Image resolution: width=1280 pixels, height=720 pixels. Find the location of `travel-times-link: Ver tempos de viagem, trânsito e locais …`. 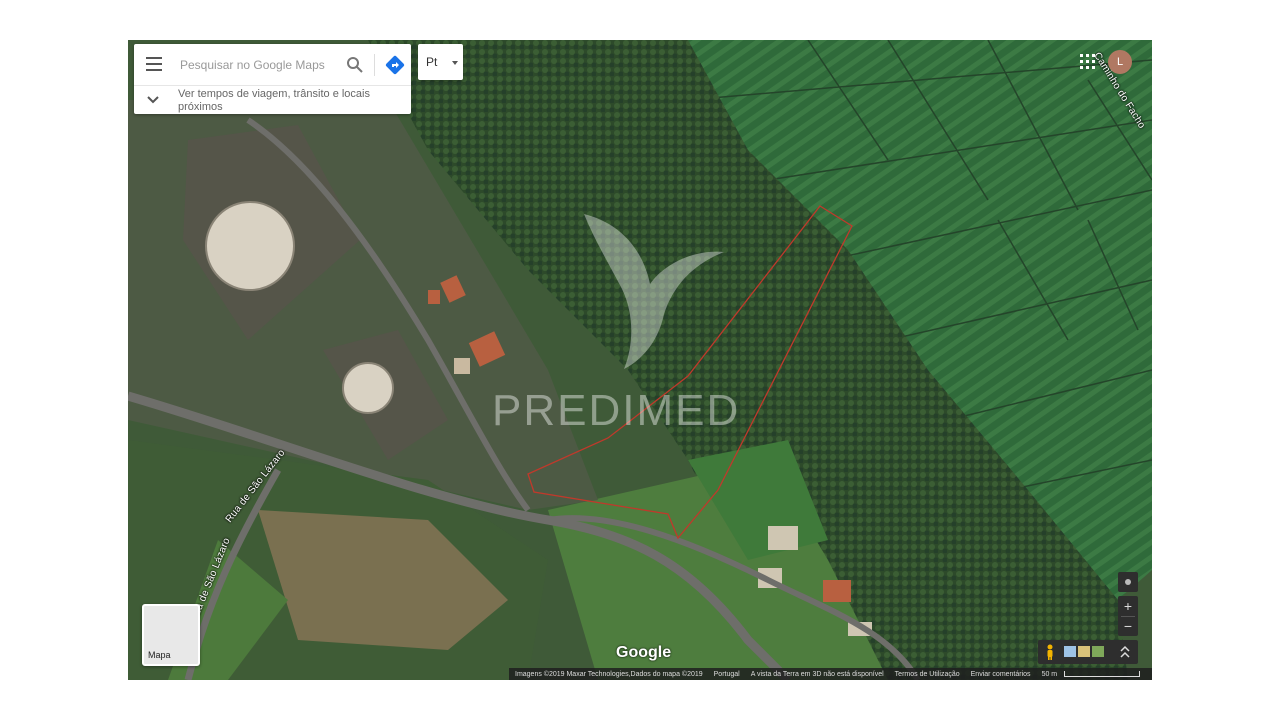

travel-times-link: Ver tempos de viagem, trânsito e locais … is located at coordinates (278, 101).